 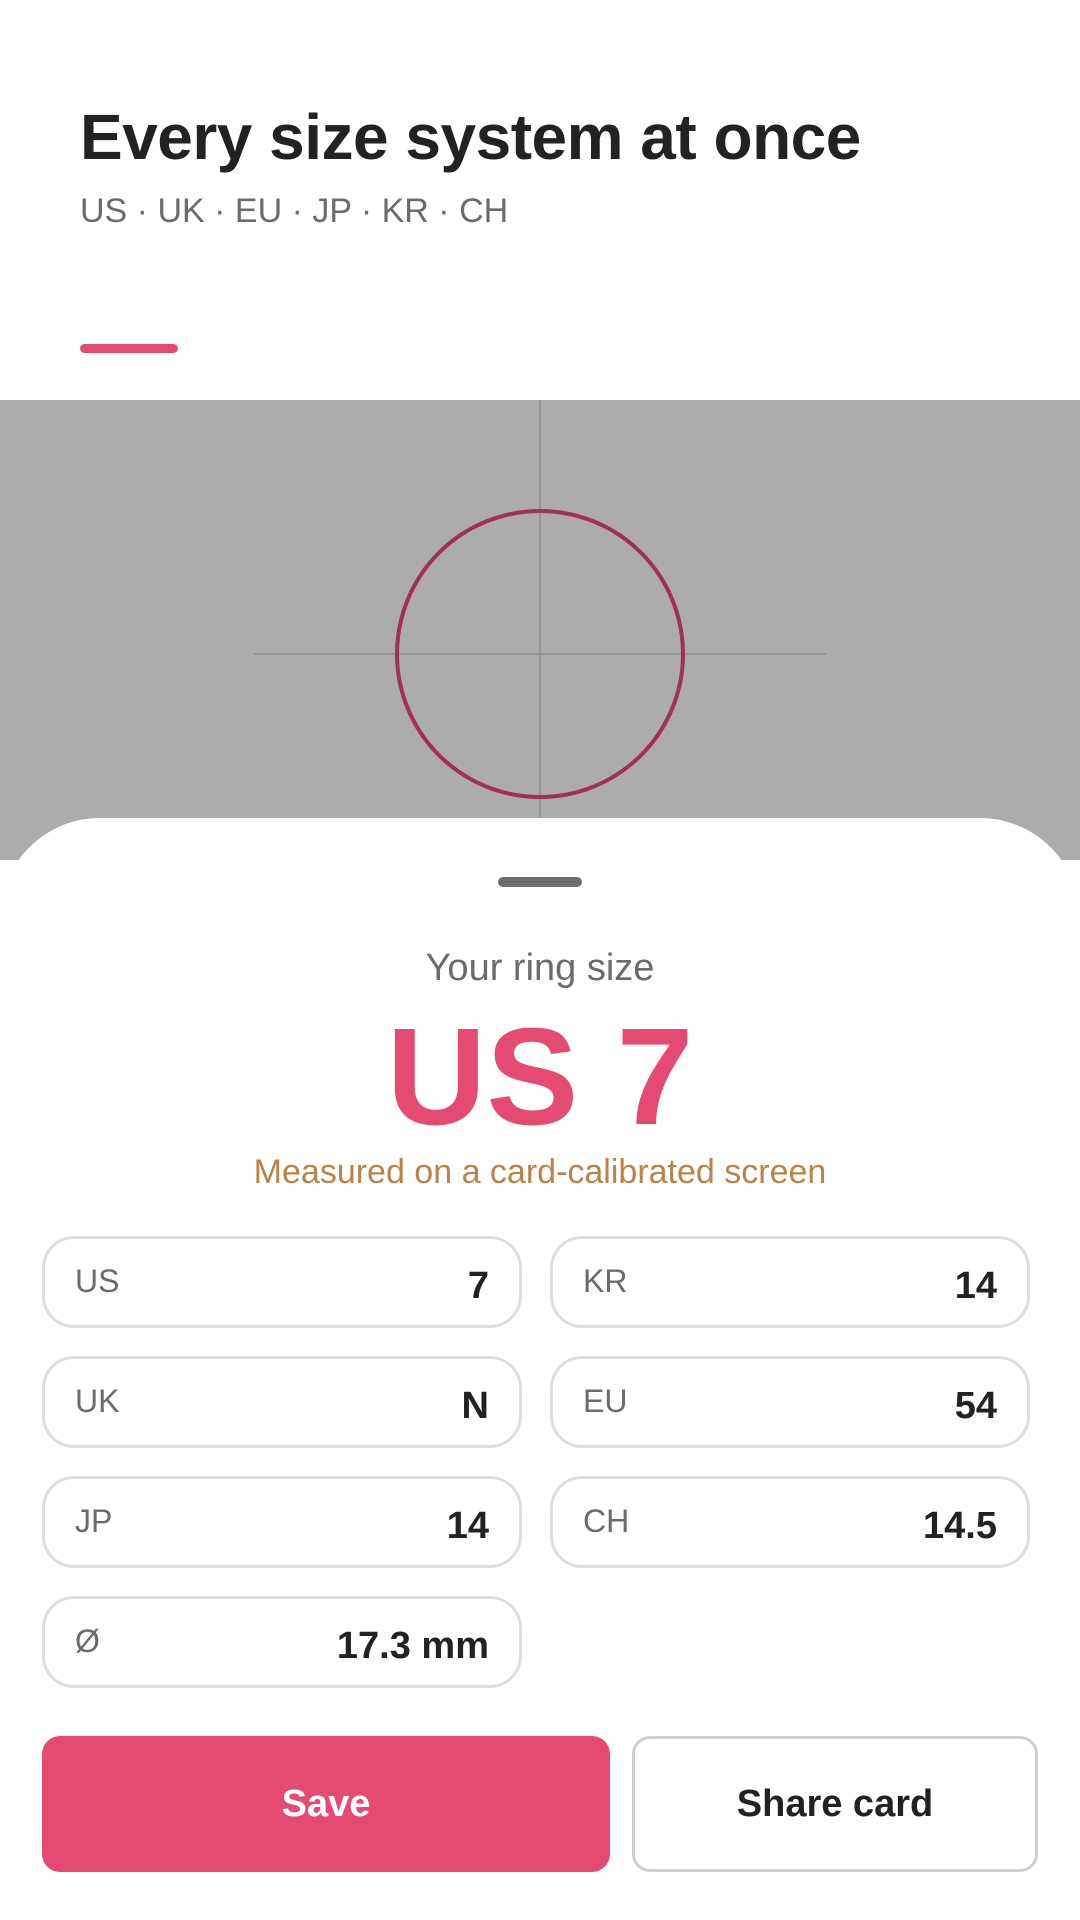 I want to click on size-chip-uk: UK N, so click(x=282, y=1402).